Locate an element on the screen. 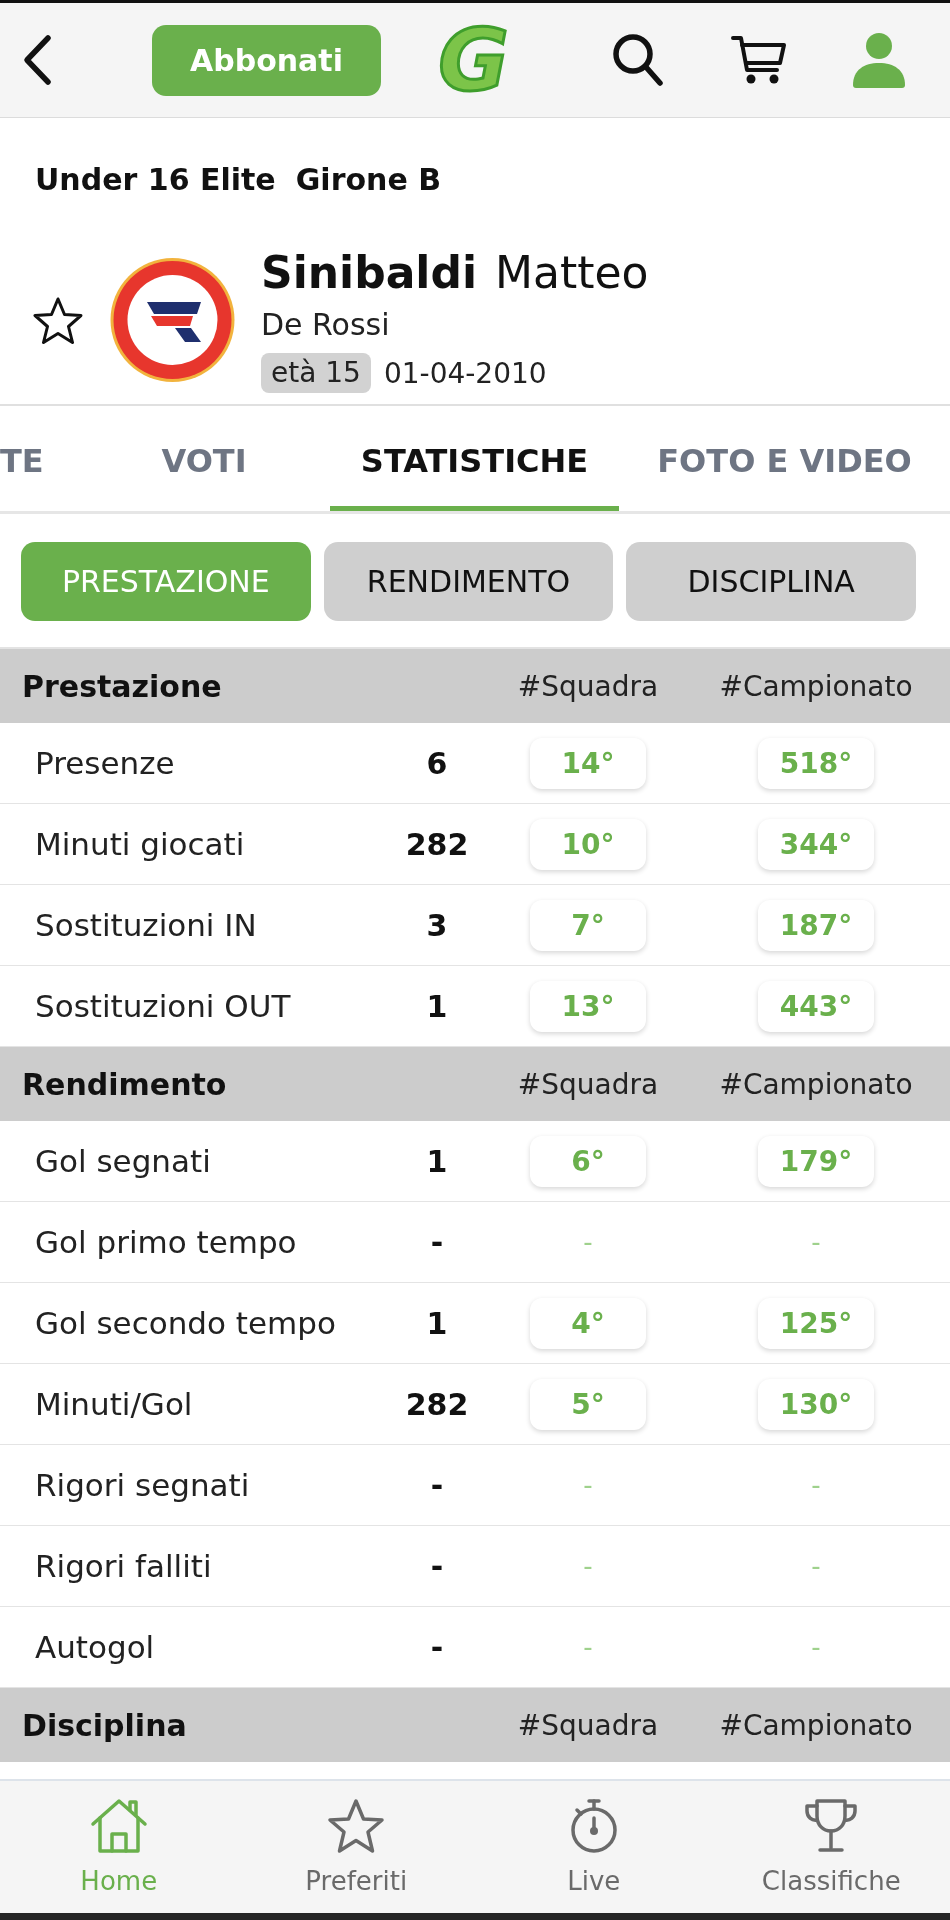 The width and height of the screenshot is (950, 1920). nav-item: Preferiti is located at coordinates (356, 1847).